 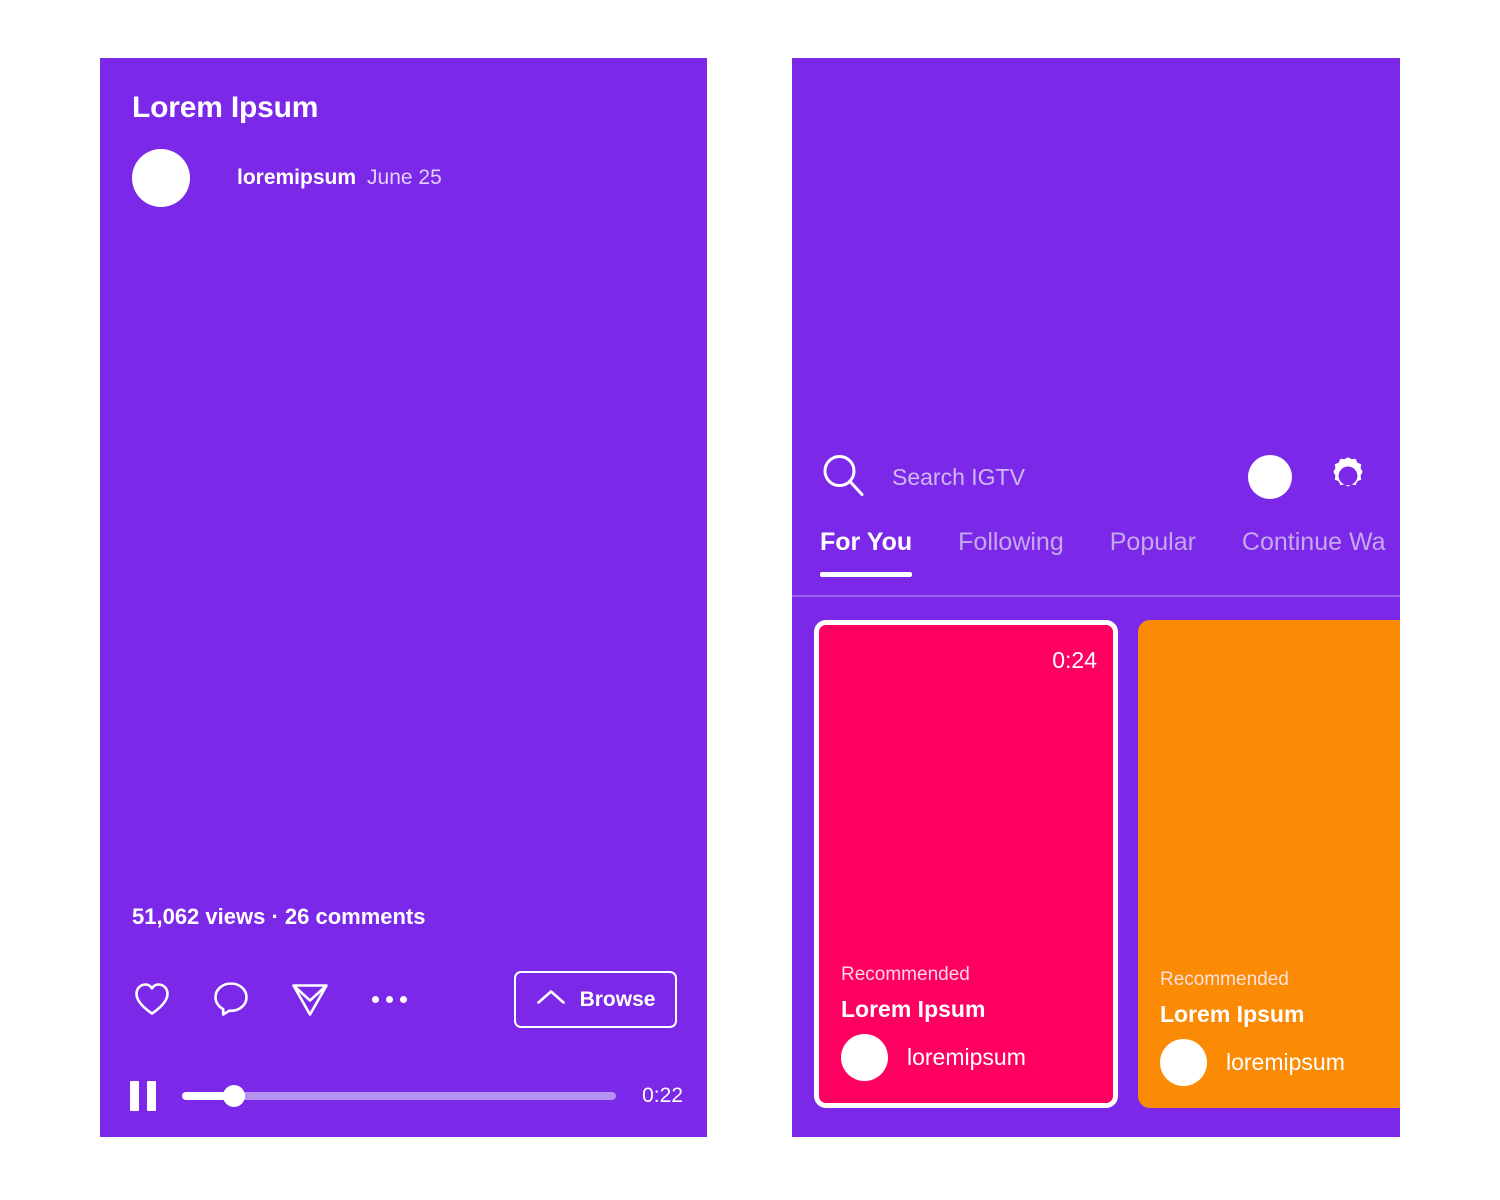 I want to click on page-title: Lorem Ipsum, so click(x=225, y=107).